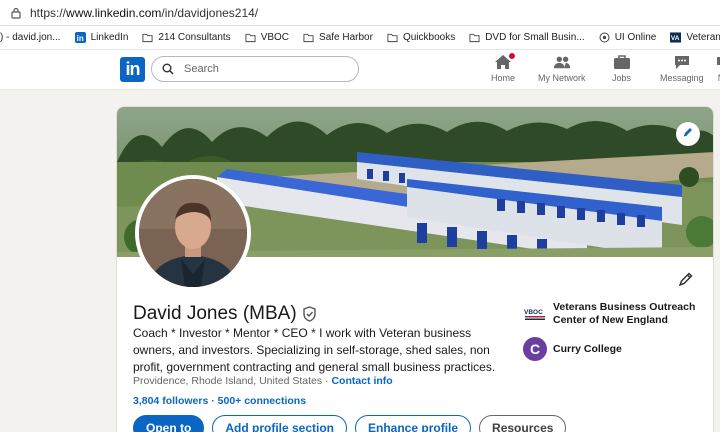 The width and height of the screenshot is (720, 432). Describe the element at coordinates (275, 37) in the screenshot. I see `bookmark-label: VBOC` at that location.